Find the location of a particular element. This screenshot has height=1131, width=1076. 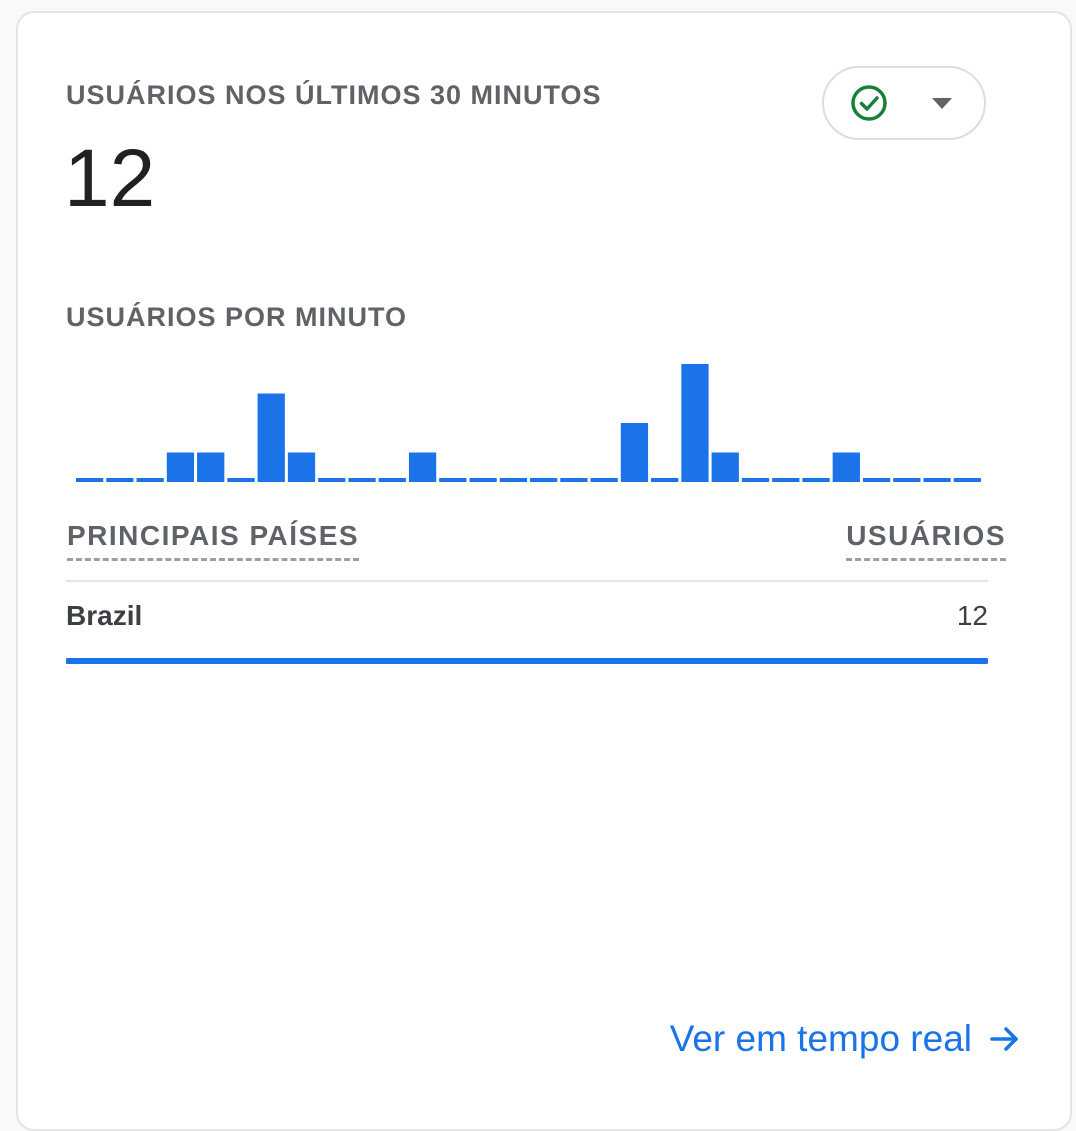

users-per-minute-chart is located at coordinates (528, 423).